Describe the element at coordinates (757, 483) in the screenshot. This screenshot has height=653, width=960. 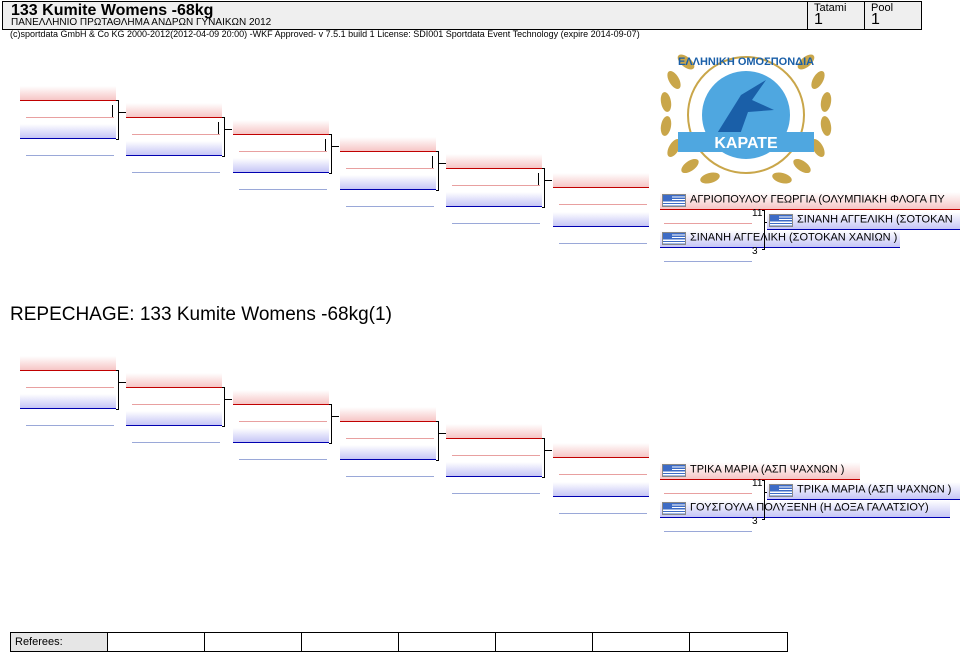
I see `repechage-score-top: 11` at that location.